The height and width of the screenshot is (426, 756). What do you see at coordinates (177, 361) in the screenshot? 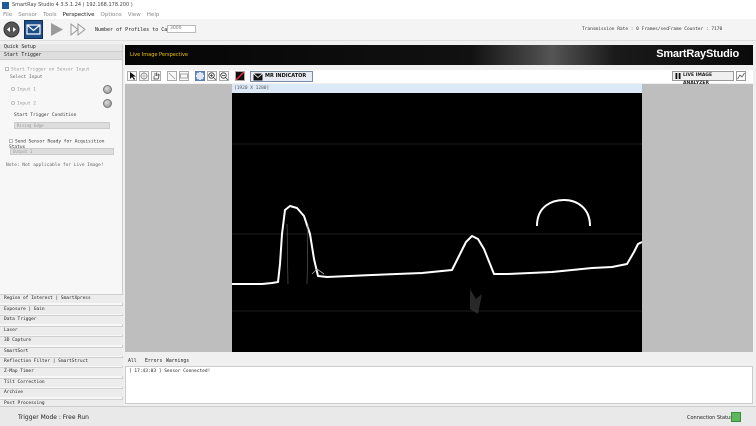
I see `tab-warnings: Warnings` at bounding box center [177, 361].